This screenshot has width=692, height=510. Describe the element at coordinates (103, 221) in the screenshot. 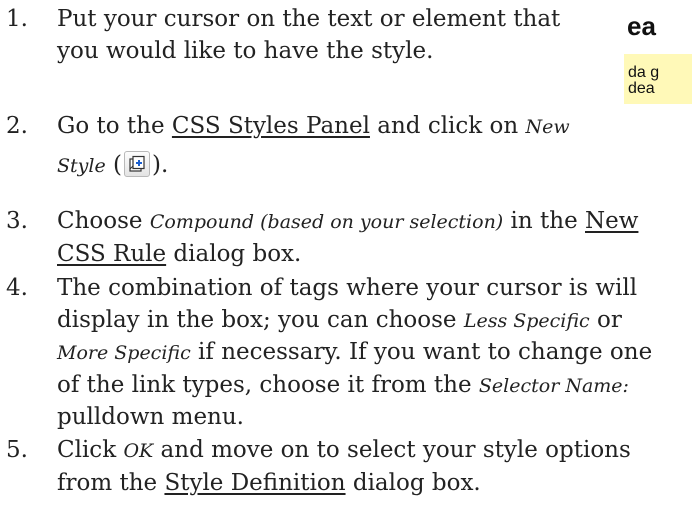

I see `step-text-segment: Choose` at that location.